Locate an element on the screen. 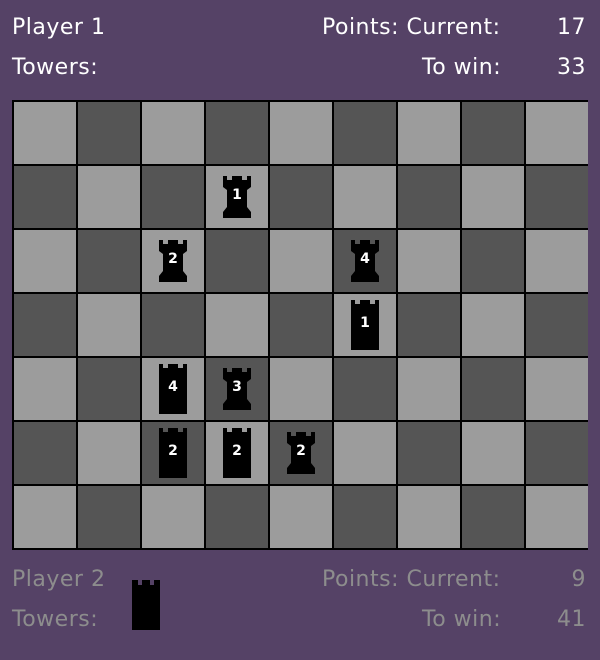  tower-height-label: 3 is located at coordinates (237, 387).